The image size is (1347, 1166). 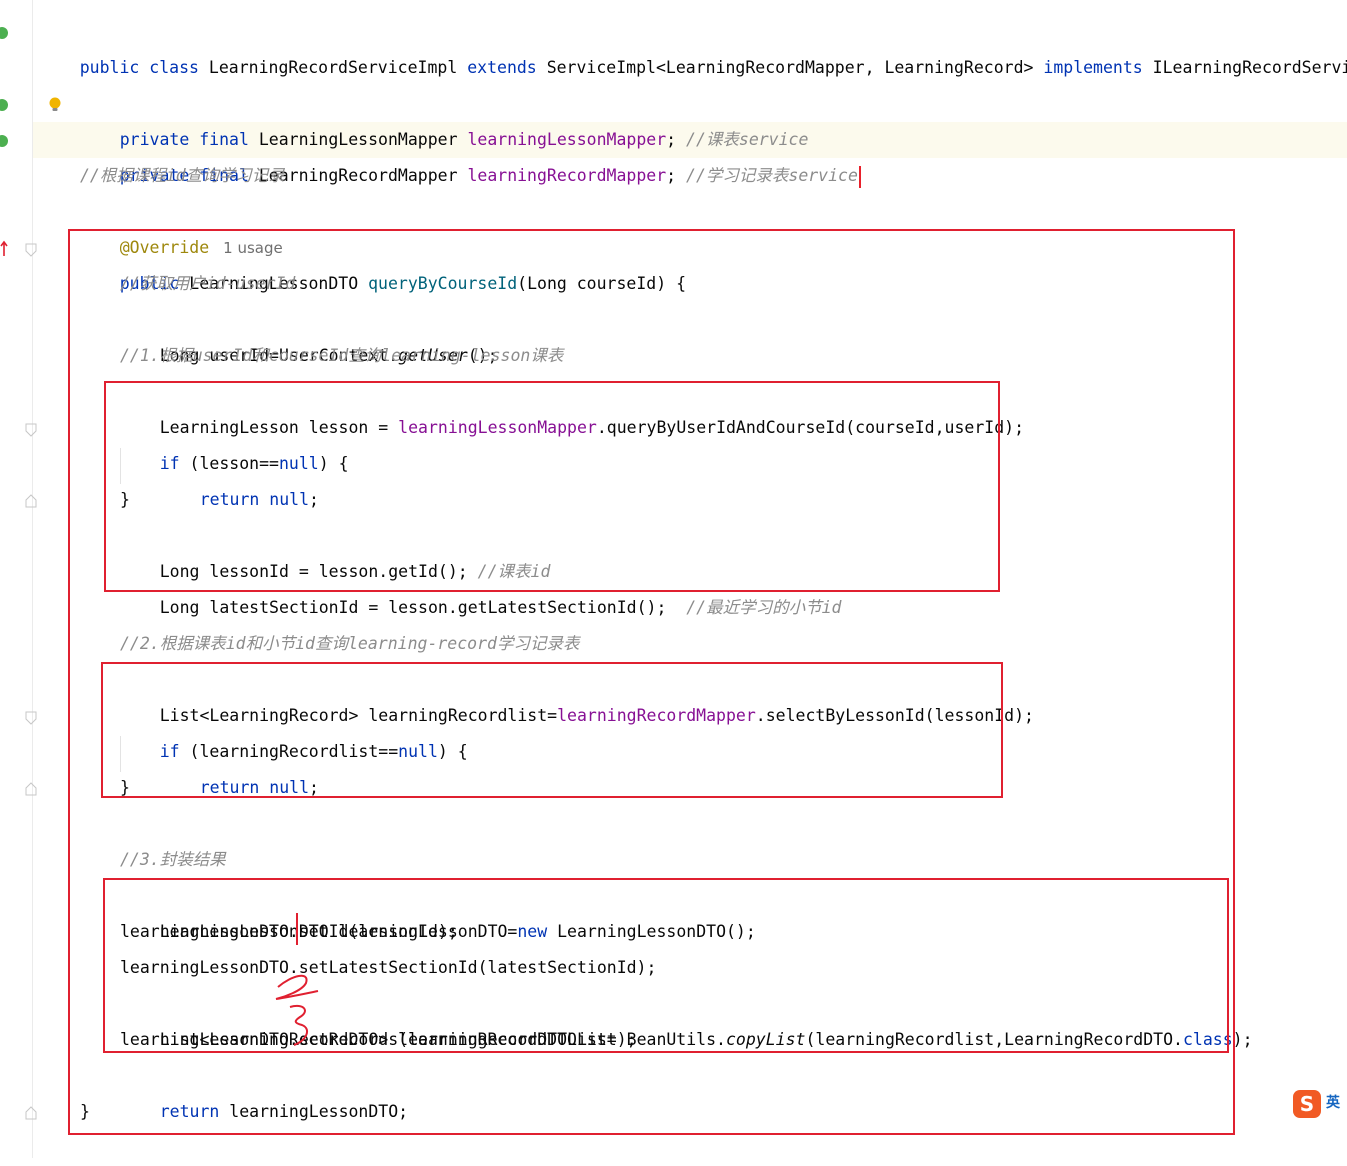 I want to click on field-type: LearningRecordMapper, so click(x=358, y=175).